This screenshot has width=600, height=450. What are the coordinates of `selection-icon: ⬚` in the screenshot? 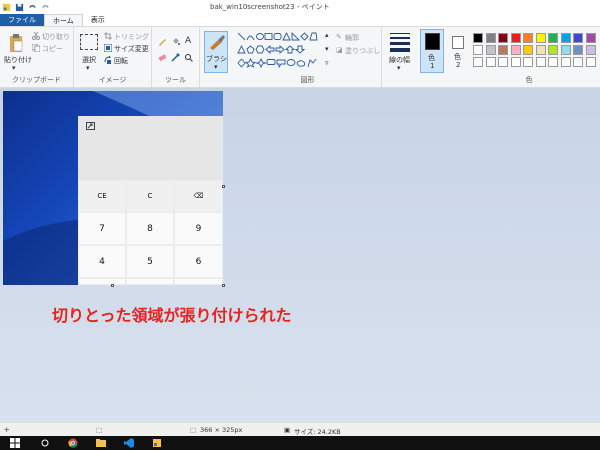 It's located at (99, 430).